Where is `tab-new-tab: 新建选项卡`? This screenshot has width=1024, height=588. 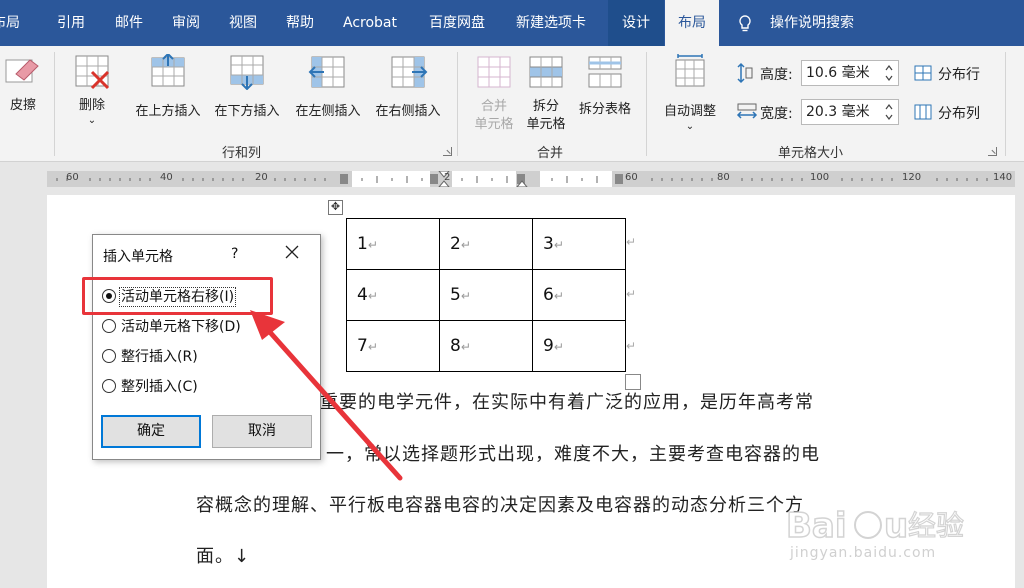
tab-new-tab: 新建选项卡 is located at coordinates (551, 23).